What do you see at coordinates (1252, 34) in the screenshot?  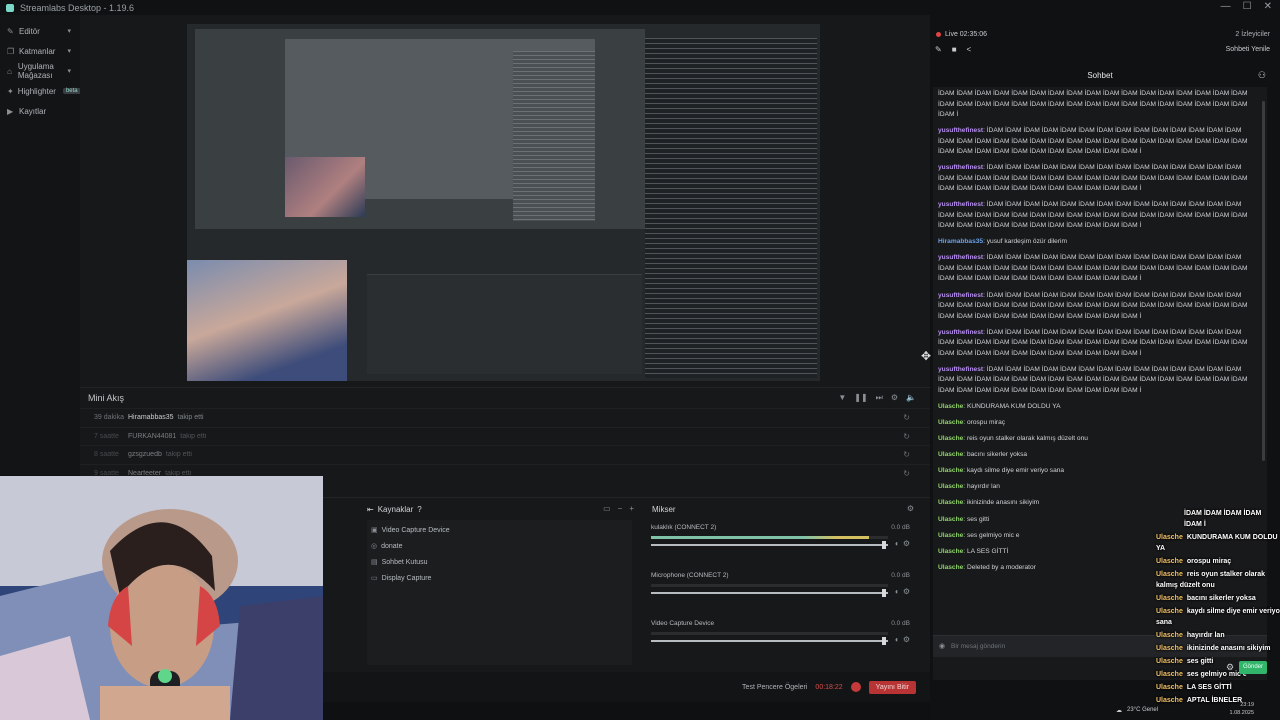 I see `viewer-count: 2 İzleyiciler` at bounding box center [1252, 34].